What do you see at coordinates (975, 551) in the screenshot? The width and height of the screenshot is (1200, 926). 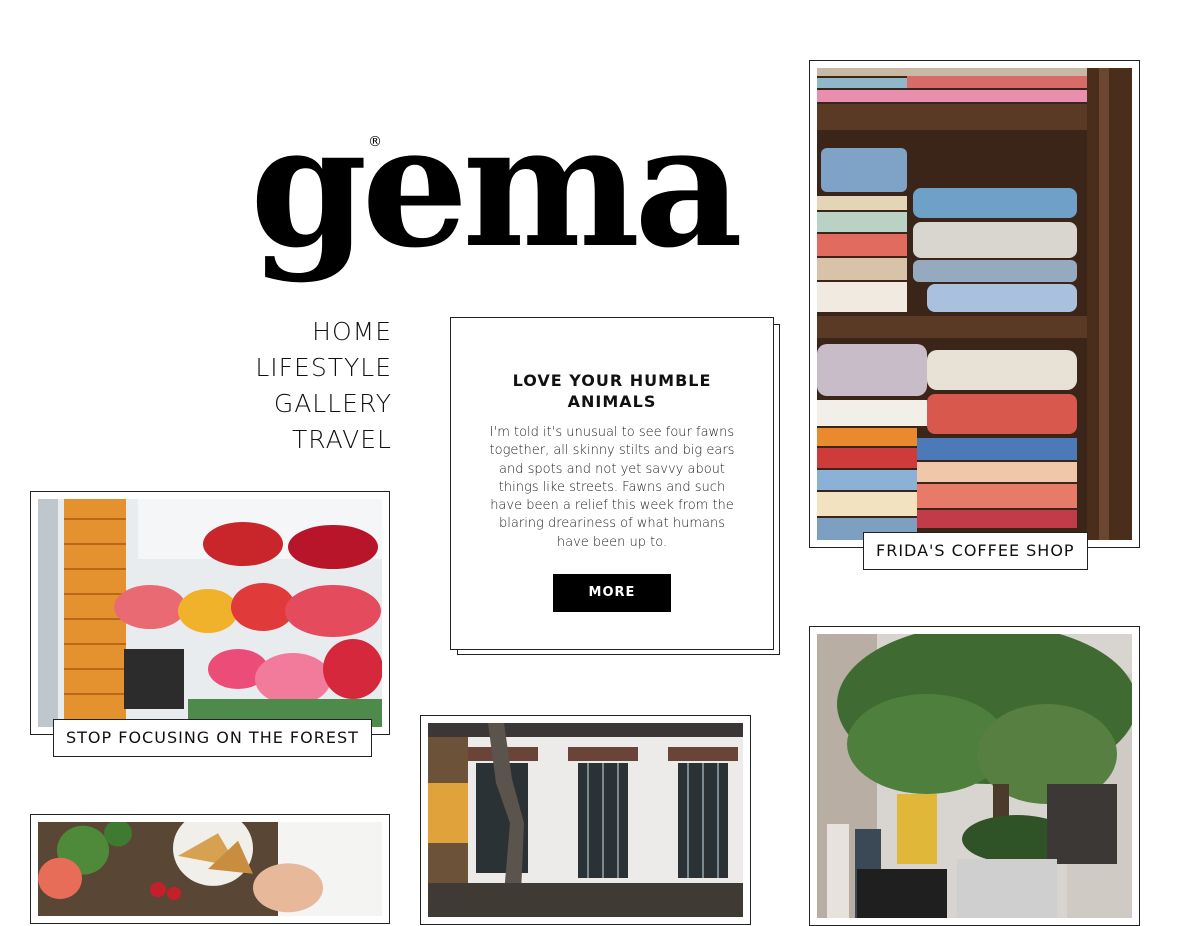 I see `caption-coffee-shop: FRIDA'S COFFEE SHOP` at bounding box center [975, 551].